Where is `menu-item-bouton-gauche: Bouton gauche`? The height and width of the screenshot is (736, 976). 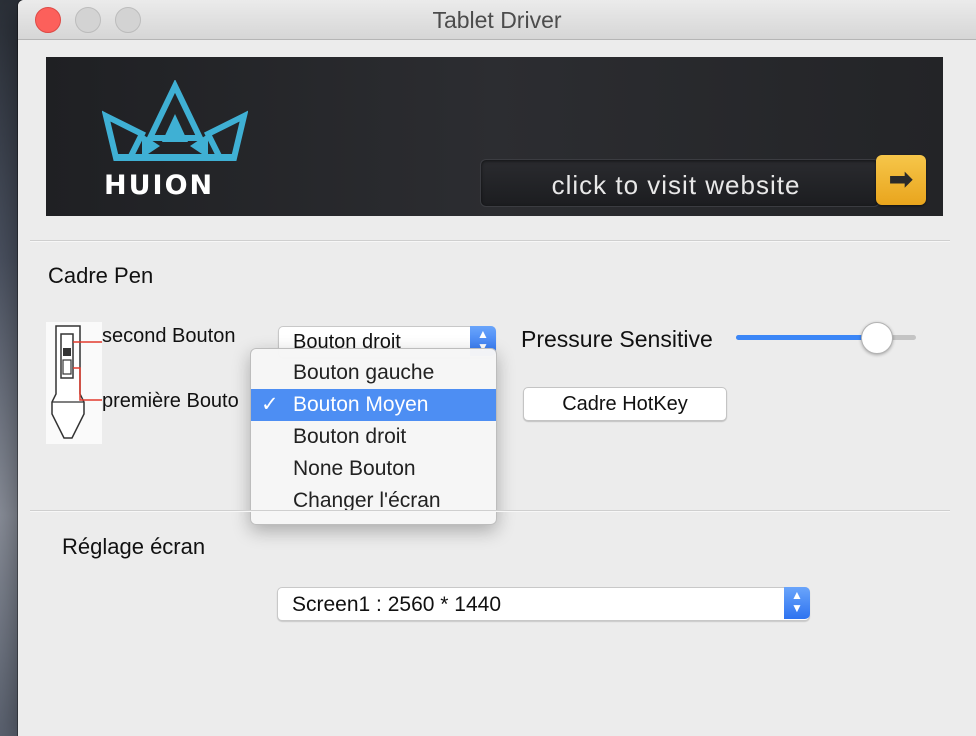
menu-item-bouton-gauche: Bouton gauche is located at coordinates (373, 373).